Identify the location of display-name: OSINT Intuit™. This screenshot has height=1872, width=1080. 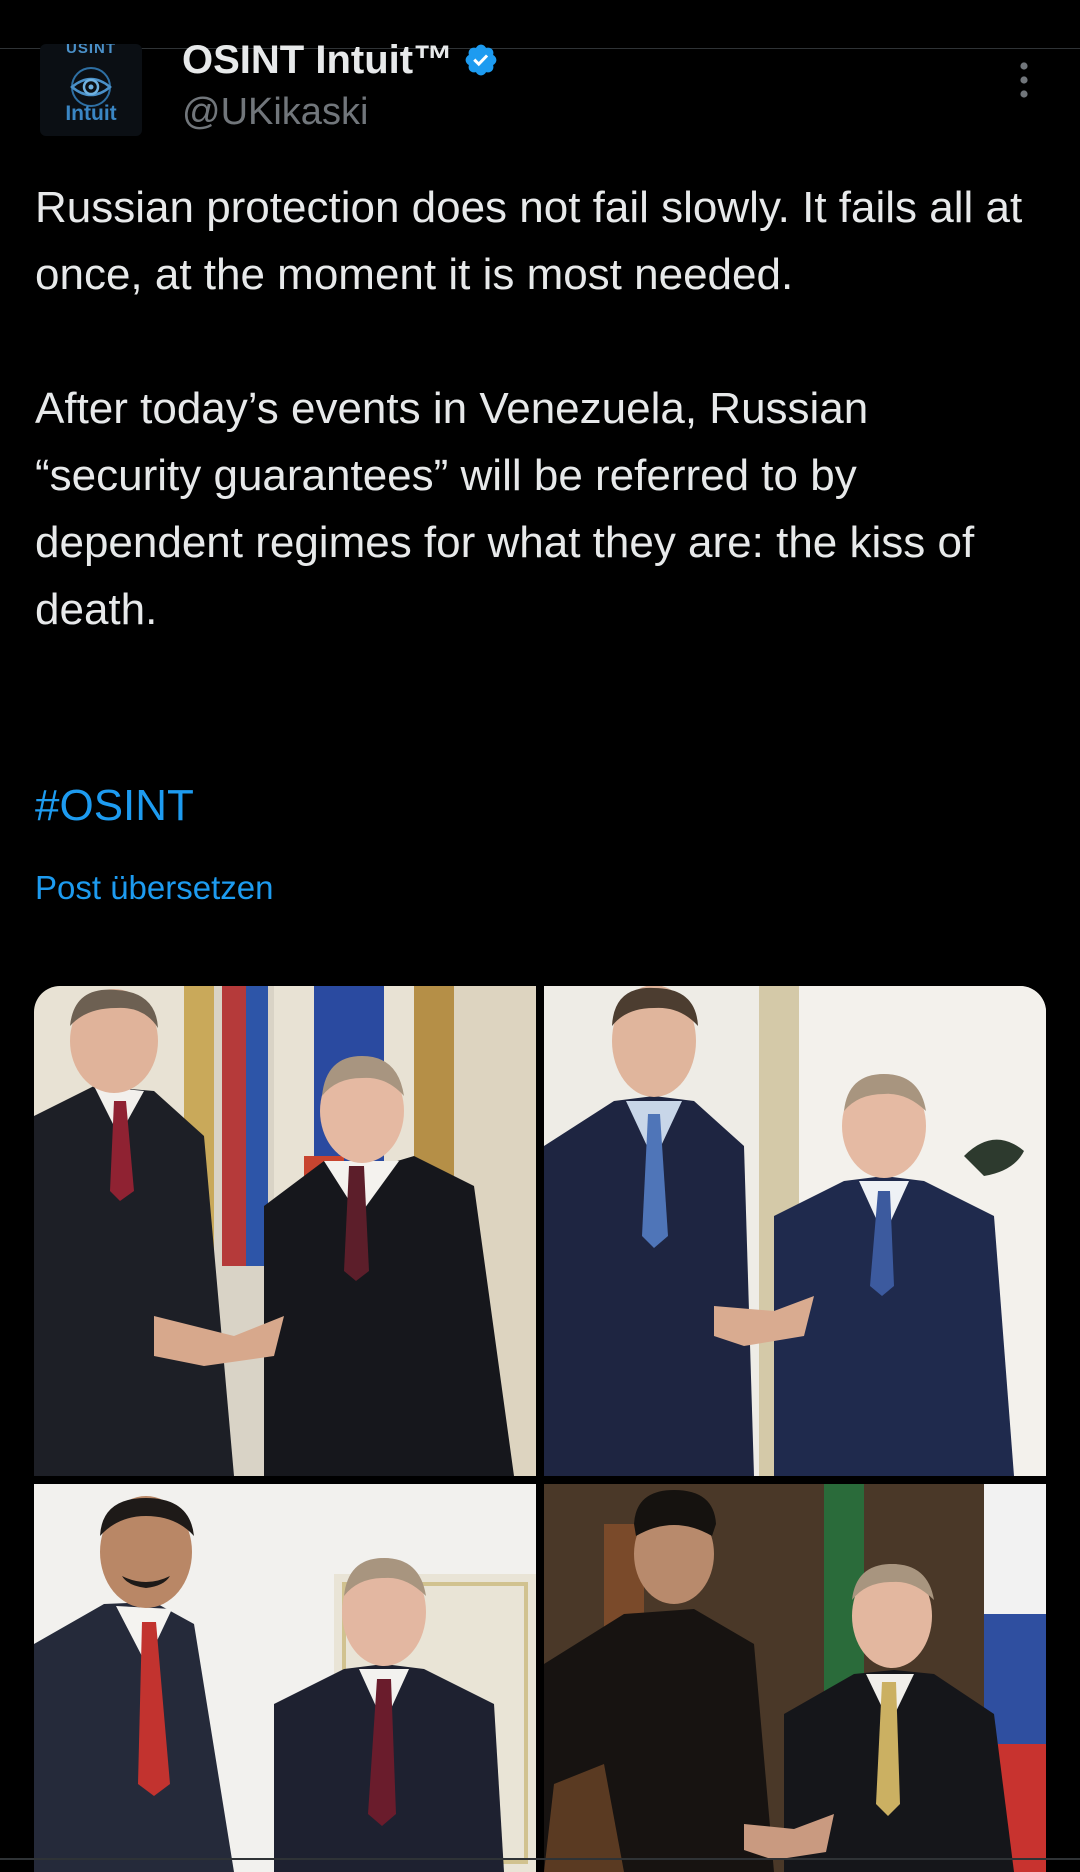
(317, 60).